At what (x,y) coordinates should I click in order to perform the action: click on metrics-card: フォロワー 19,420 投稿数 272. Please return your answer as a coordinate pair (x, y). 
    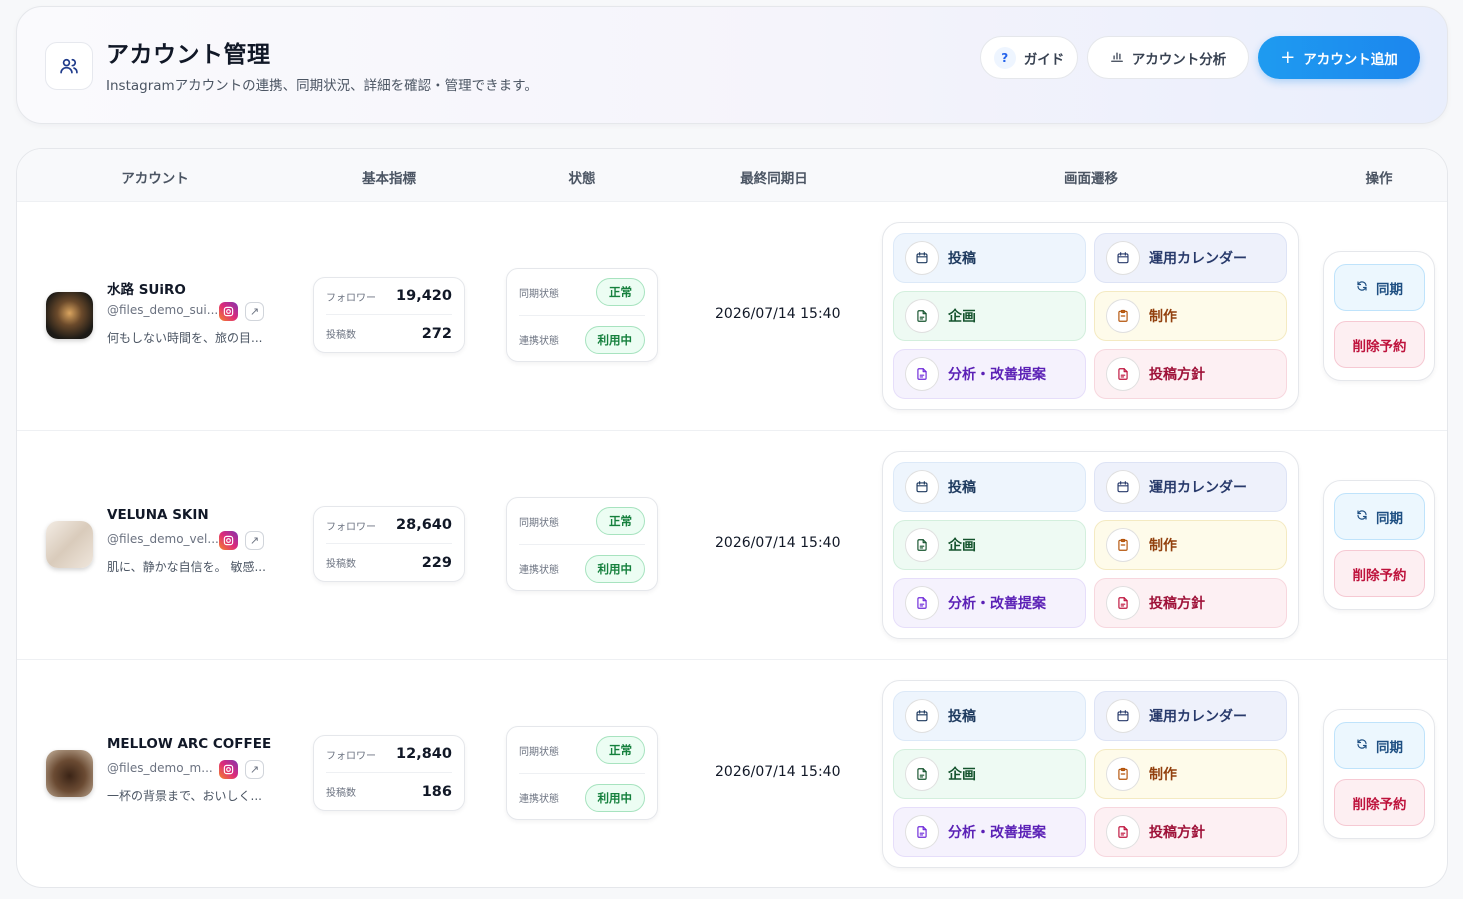
    Looking at the image, I should click on (389, 315).